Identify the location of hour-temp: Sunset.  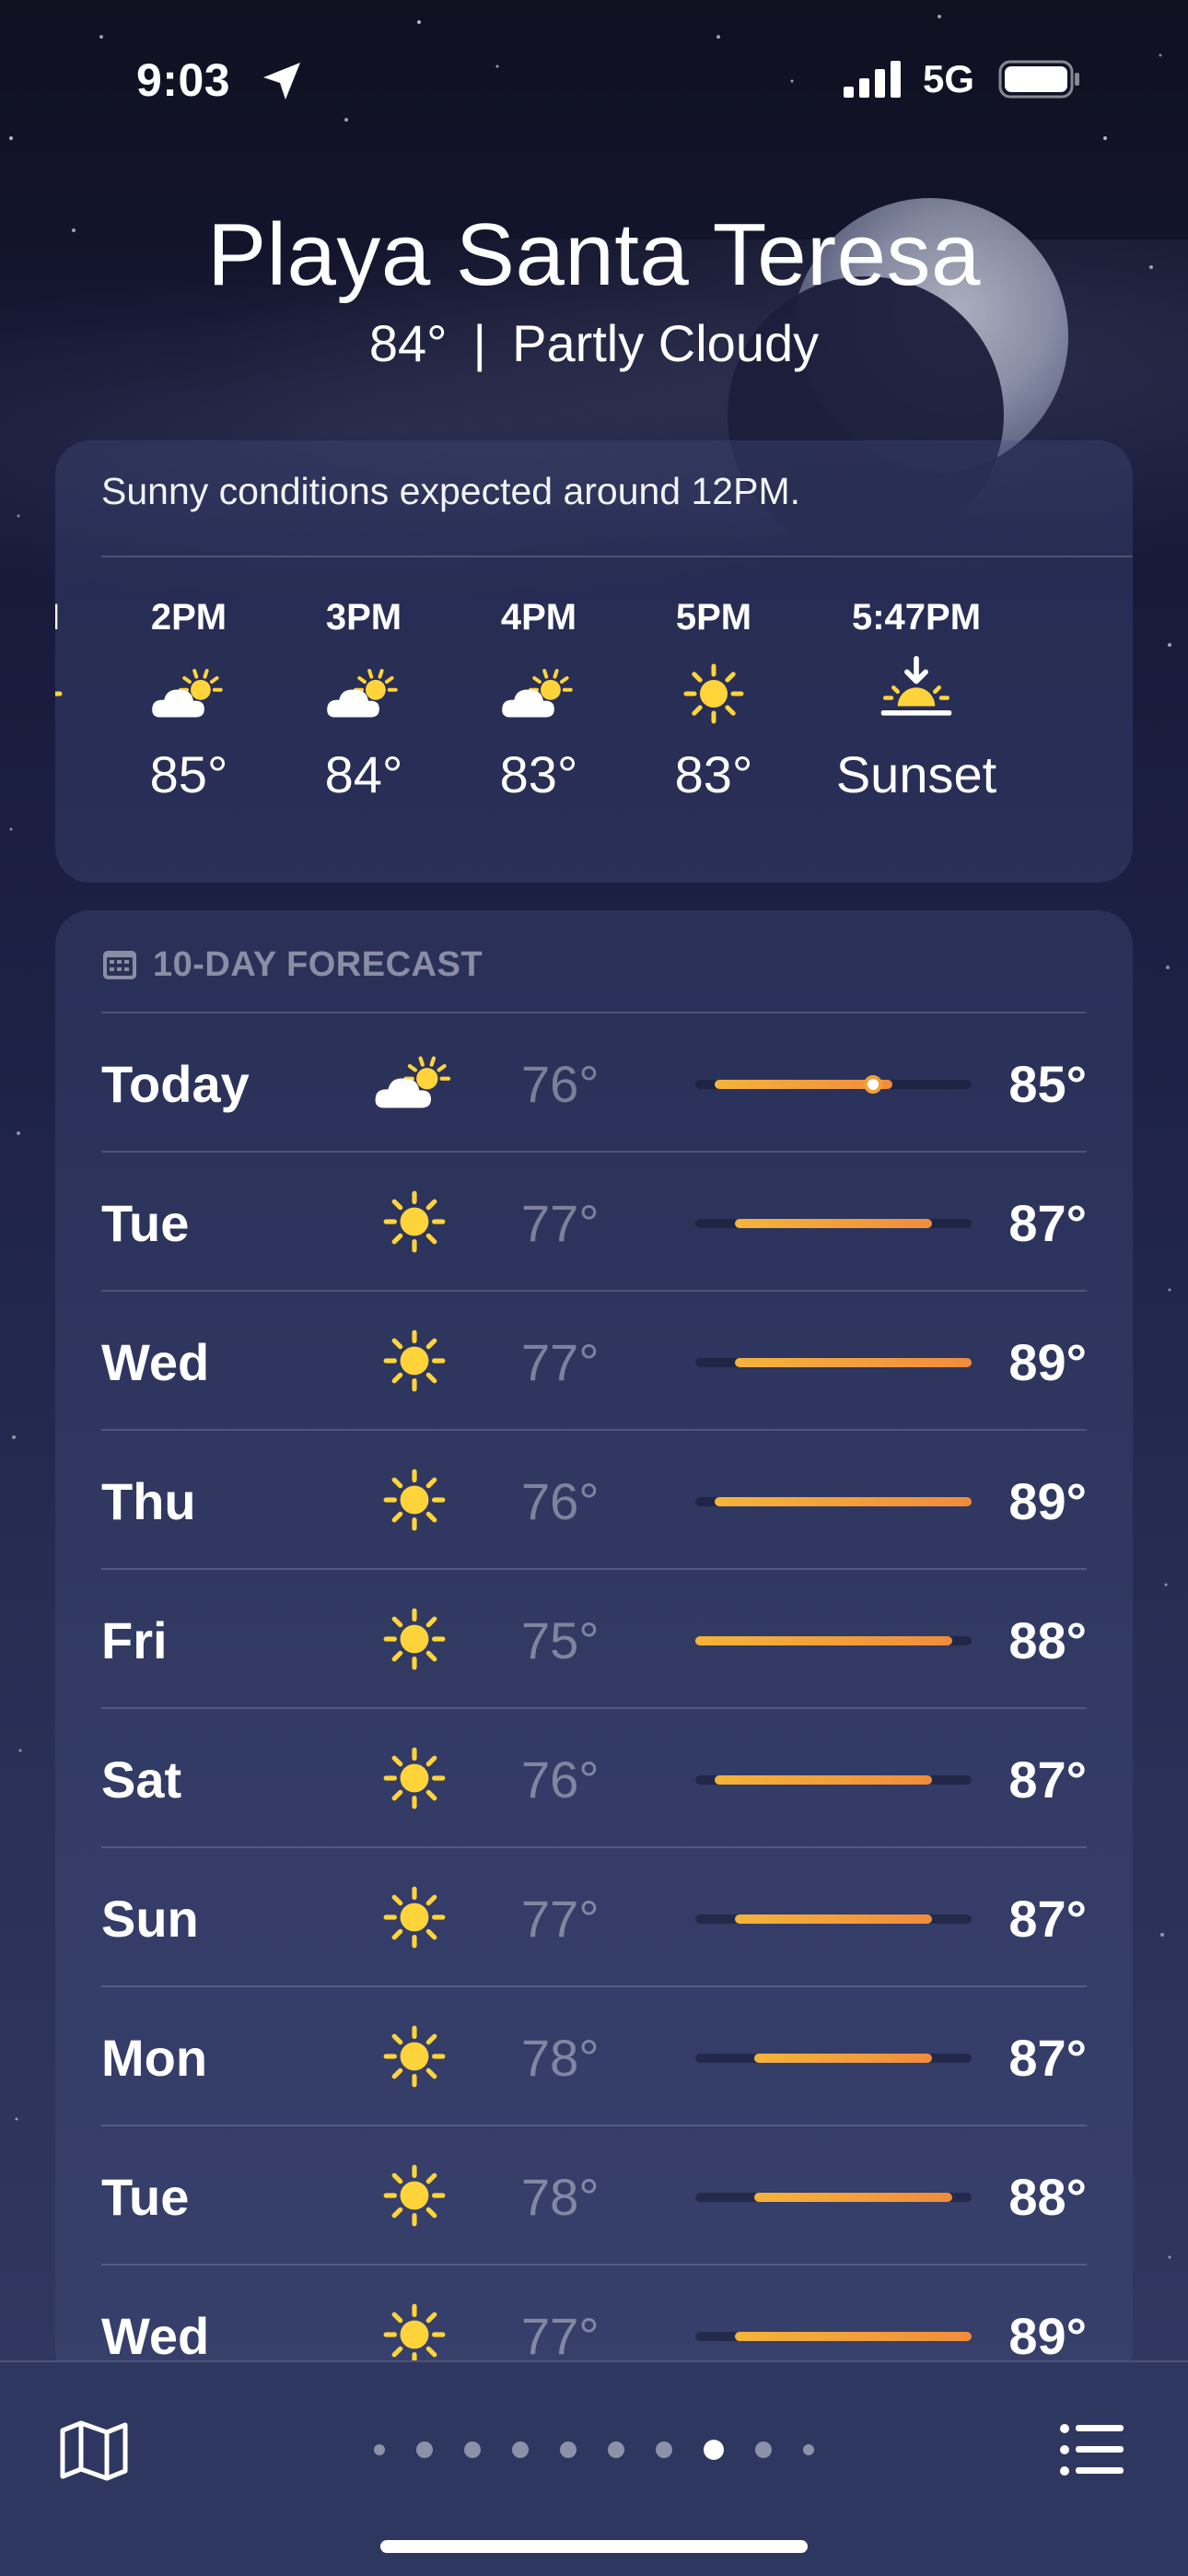
(916, 774).